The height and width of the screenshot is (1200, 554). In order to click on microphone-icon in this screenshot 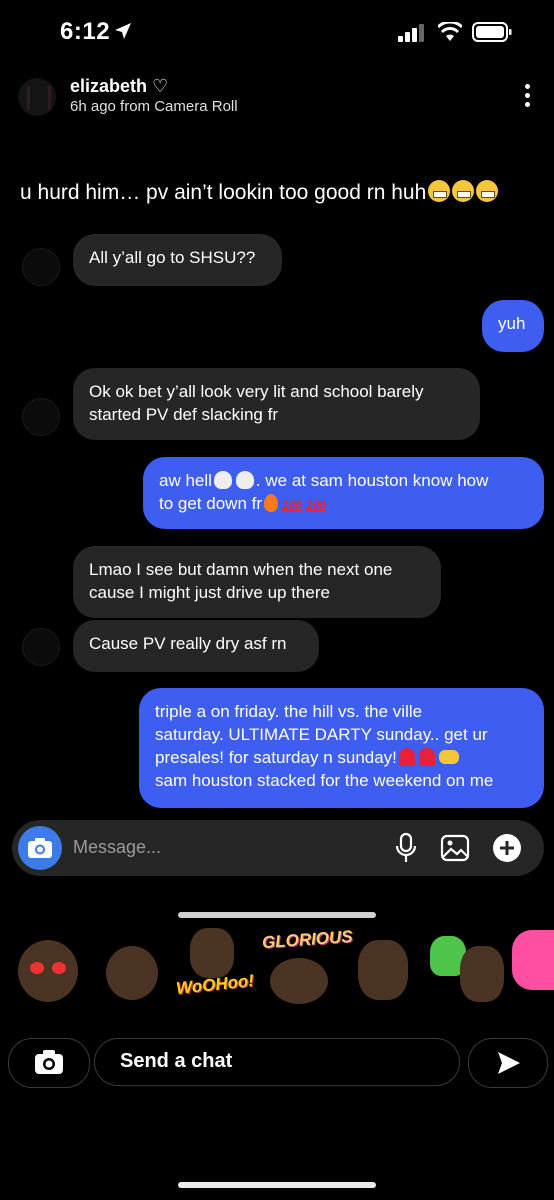, I will do `click(406, 848)`.